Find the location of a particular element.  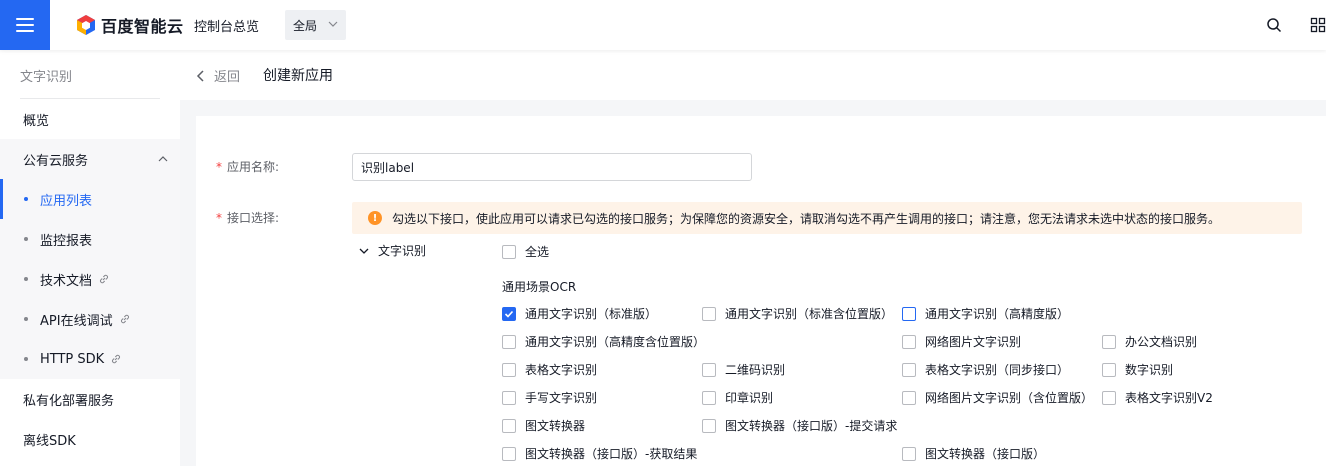

api-checkbox: 图文转换器（接口版）-提交请求 is located at coordinates (799, 425).